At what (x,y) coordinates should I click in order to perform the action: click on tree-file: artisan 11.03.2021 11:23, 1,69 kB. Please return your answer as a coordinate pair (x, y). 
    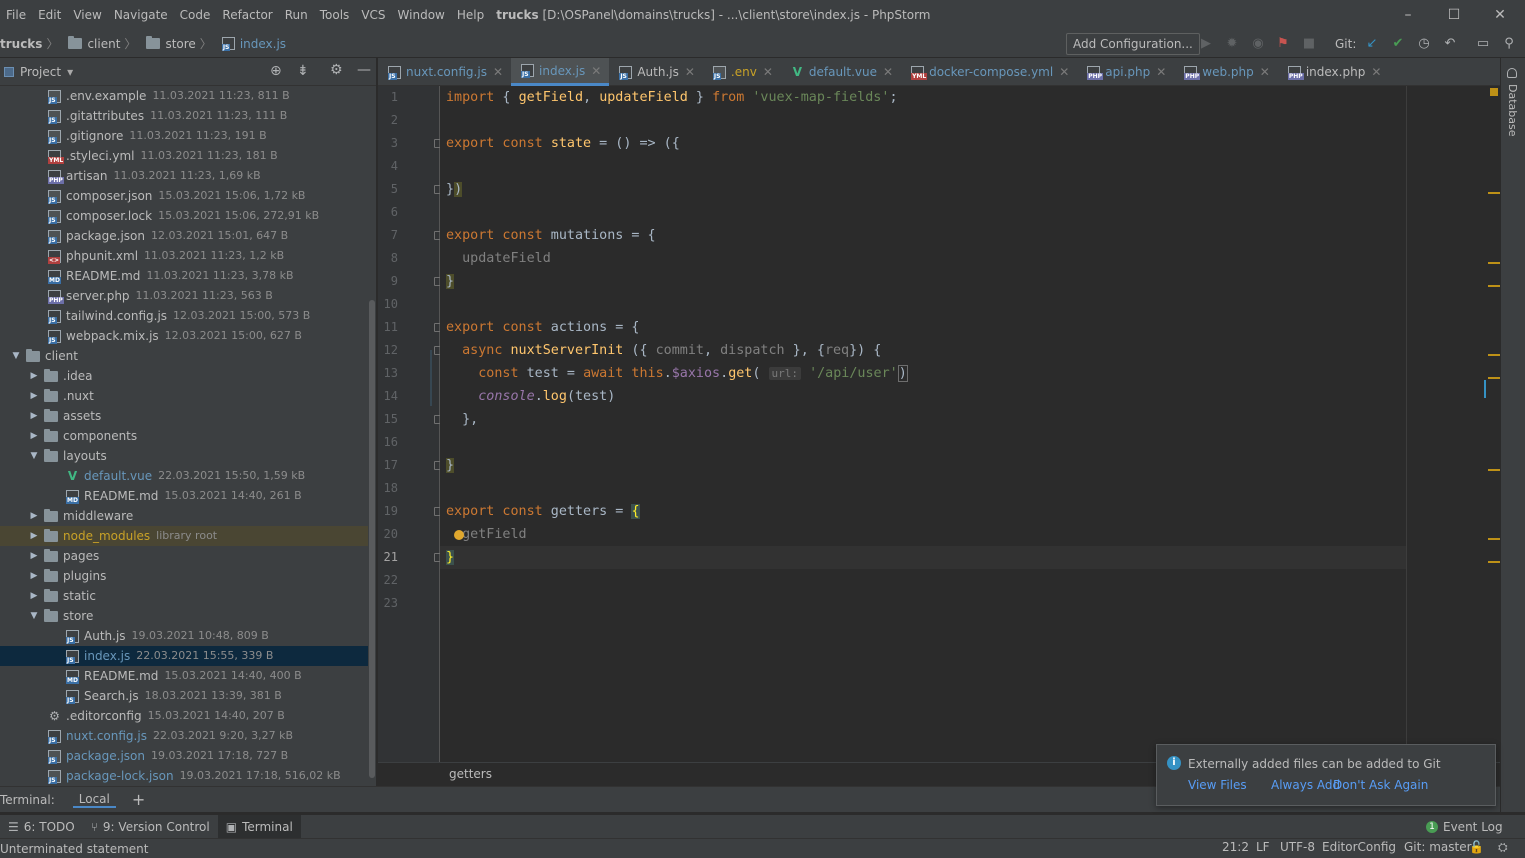
    Looking at the image, I should click on (184, 176).